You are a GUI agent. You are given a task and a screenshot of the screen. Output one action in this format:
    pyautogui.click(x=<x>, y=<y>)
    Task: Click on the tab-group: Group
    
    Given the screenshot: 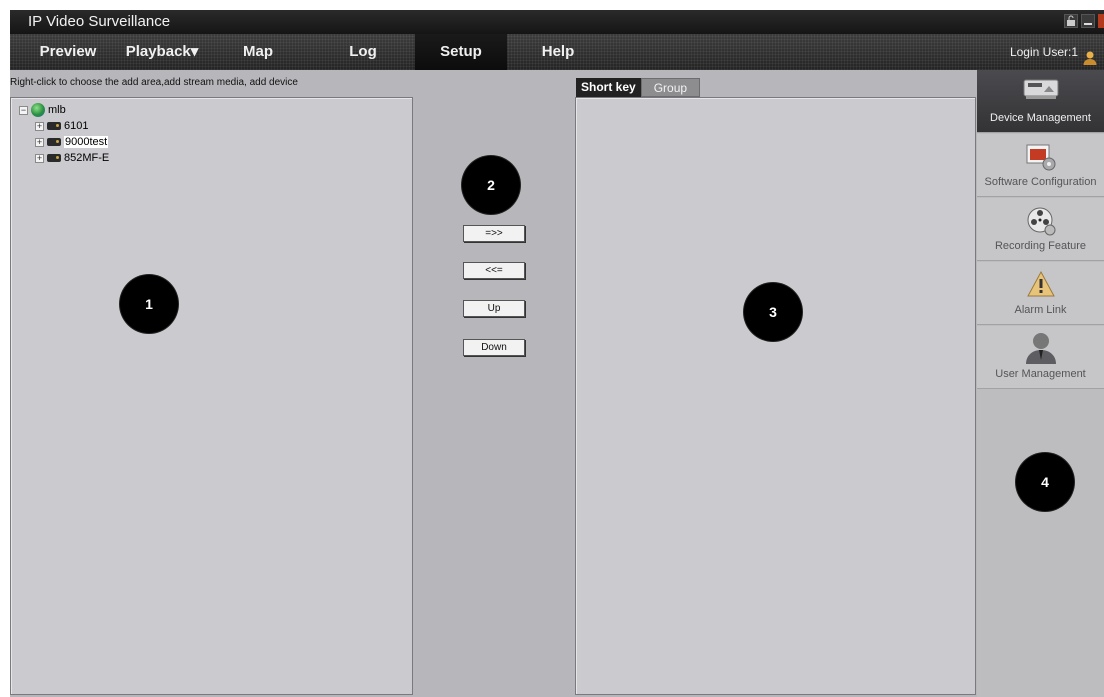 What is the action you would take?
    pyautogui.click(x=670, y=87)
    